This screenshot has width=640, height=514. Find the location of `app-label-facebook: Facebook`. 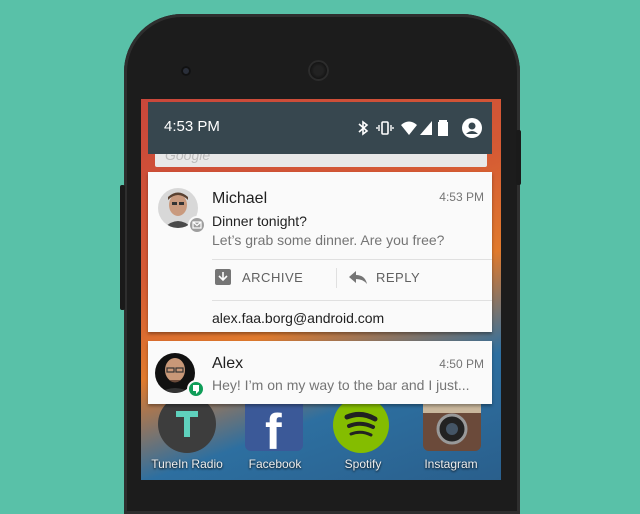

app-label-facebook: Facebook is located at coordinates (275, 464).